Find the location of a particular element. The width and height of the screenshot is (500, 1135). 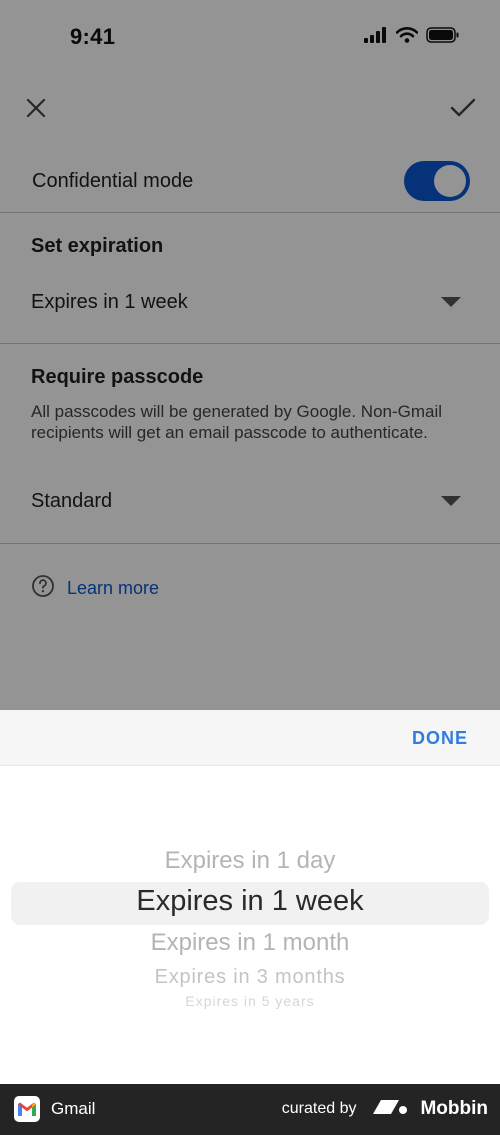

wifi-icon is located at coordinates (407, 37).